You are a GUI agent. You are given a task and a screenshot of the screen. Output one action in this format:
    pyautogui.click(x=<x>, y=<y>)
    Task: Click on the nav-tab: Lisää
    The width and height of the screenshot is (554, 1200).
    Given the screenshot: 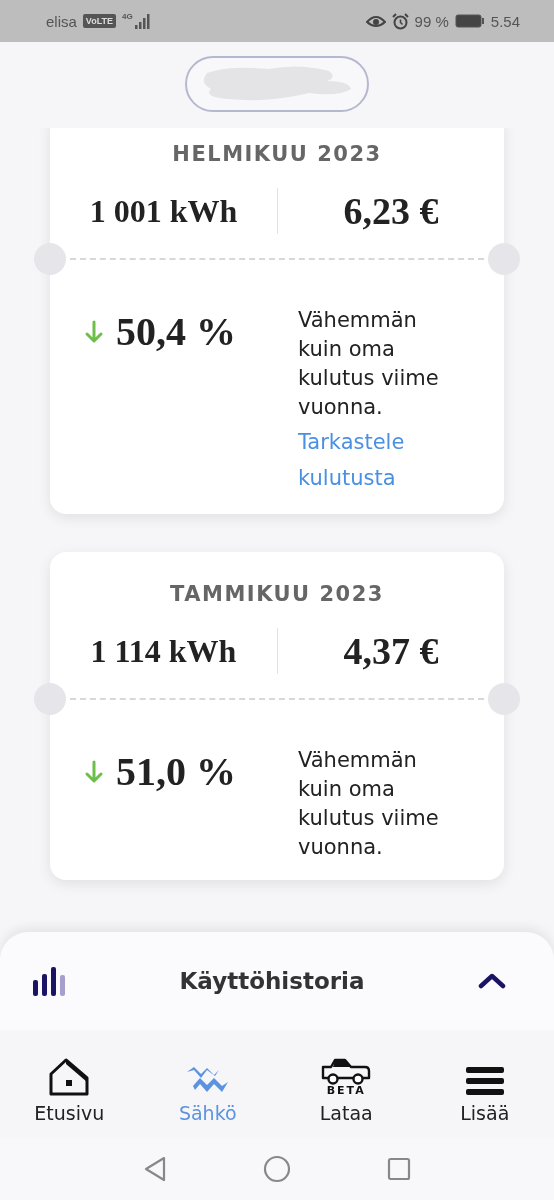 What is the action you would take?
    pyautogui.click(x=484, y=1084)
    